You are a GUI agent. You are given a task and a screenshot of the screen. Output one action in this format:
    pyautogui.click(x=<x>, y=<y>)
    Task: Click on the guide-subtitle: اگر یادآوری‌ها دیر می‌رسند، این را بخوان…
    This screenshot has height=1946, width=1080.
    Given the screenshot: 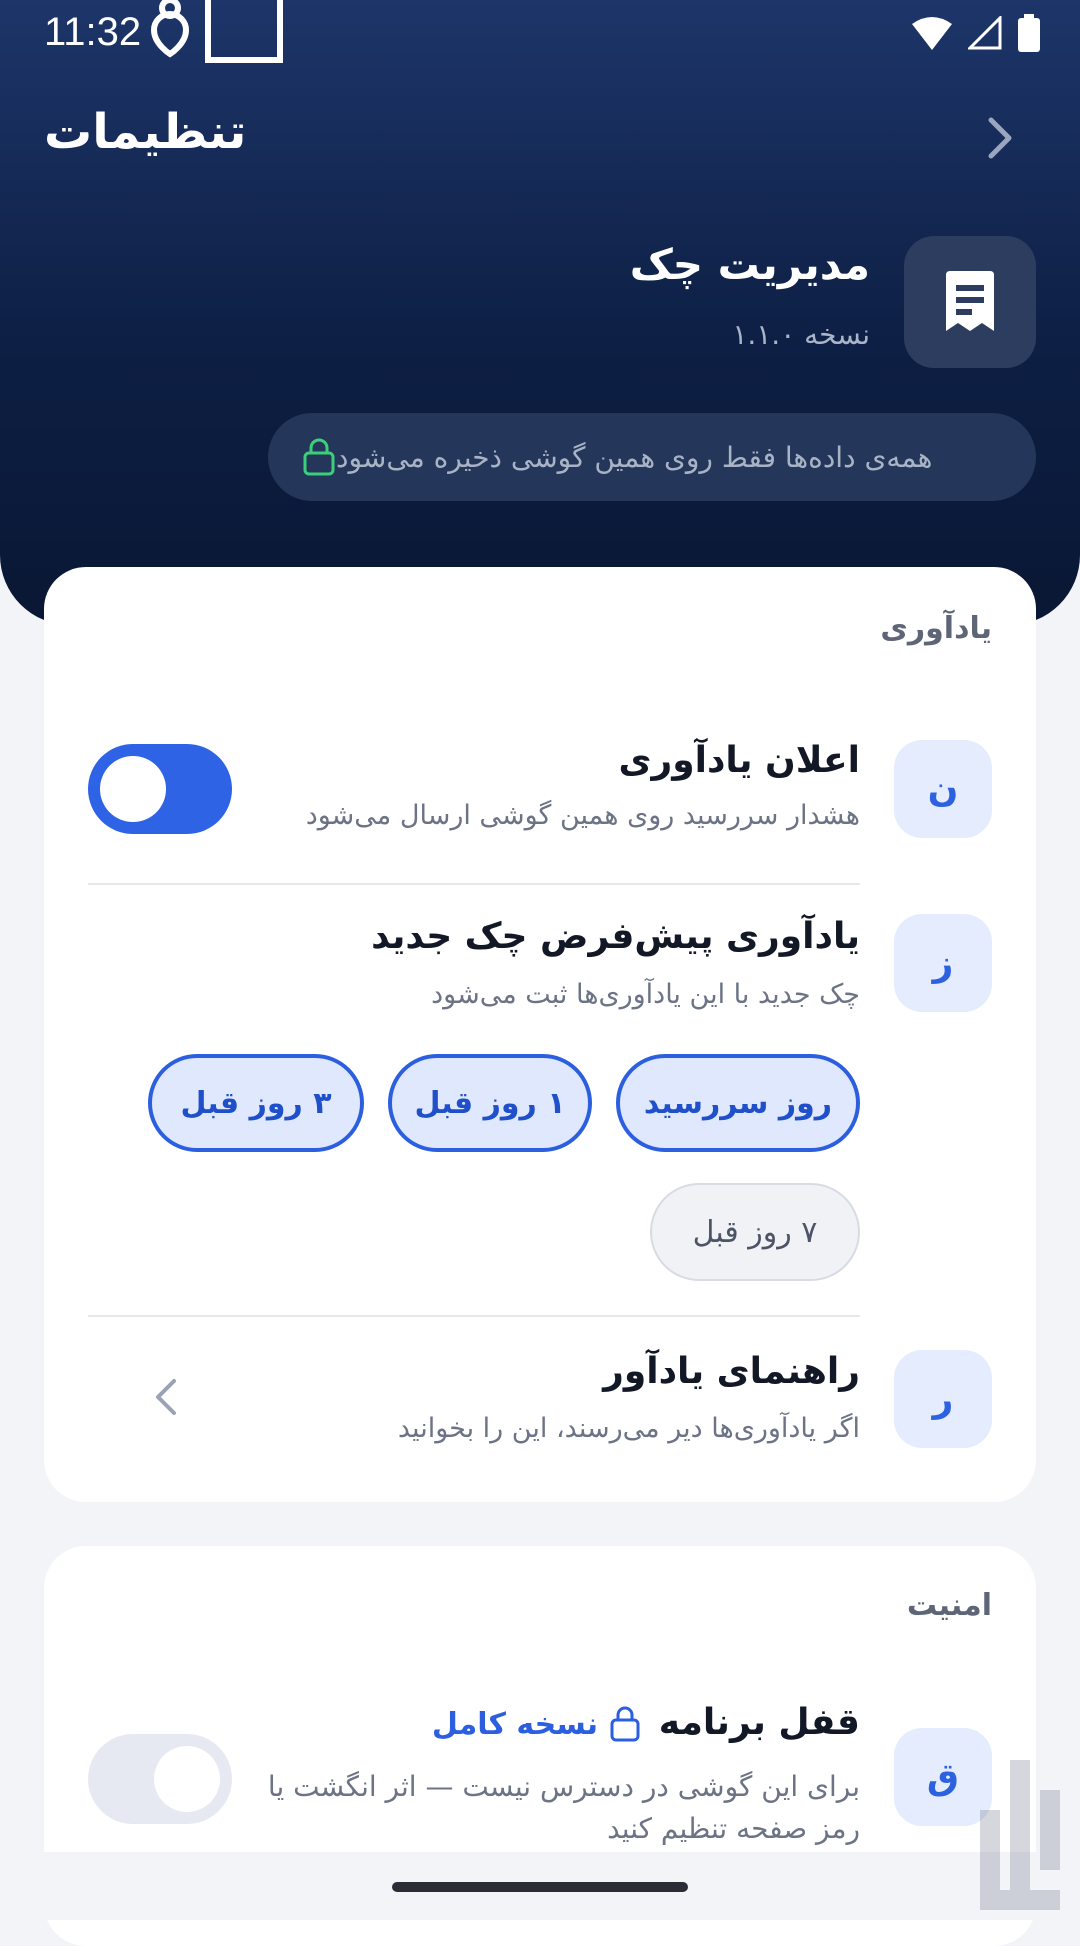 What is the action you would take?
    pyautogui.click(x=628, y=1428)
    